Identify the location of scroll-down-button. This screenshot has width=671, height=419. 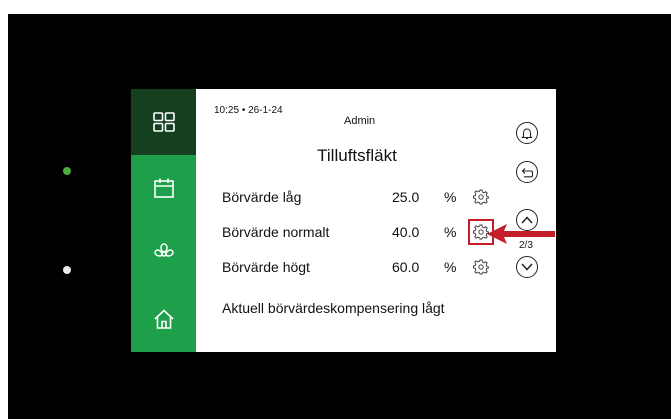
(527, 267).